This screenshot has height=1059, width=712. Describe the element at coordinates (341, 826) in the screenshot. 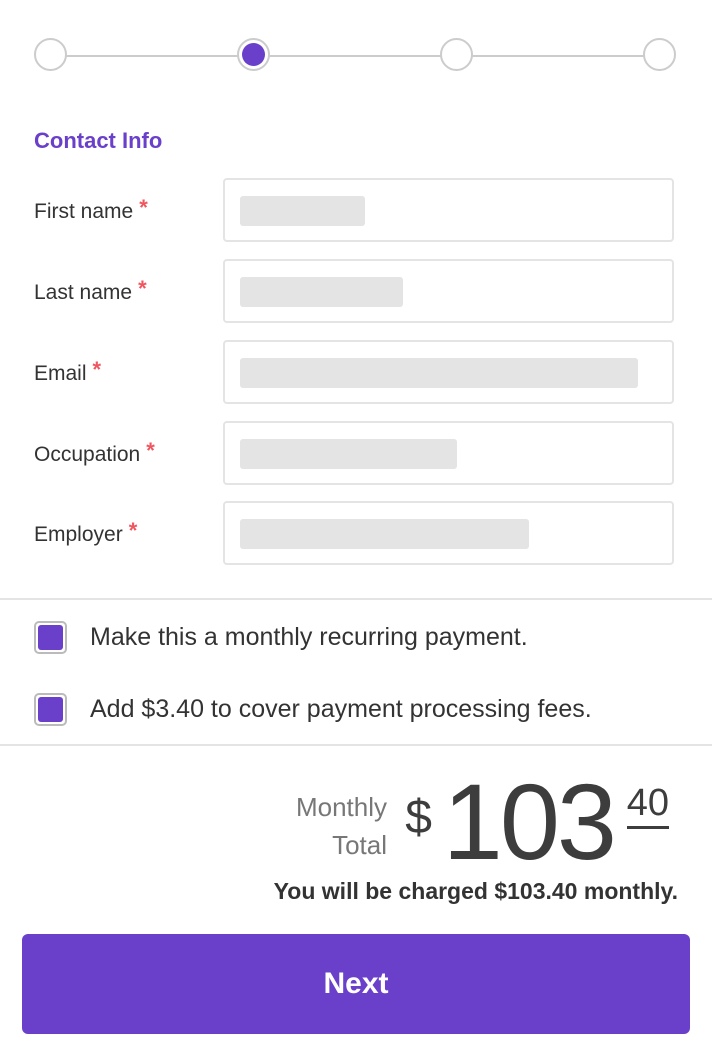

I see `total-label: Monthly Total` at that location.